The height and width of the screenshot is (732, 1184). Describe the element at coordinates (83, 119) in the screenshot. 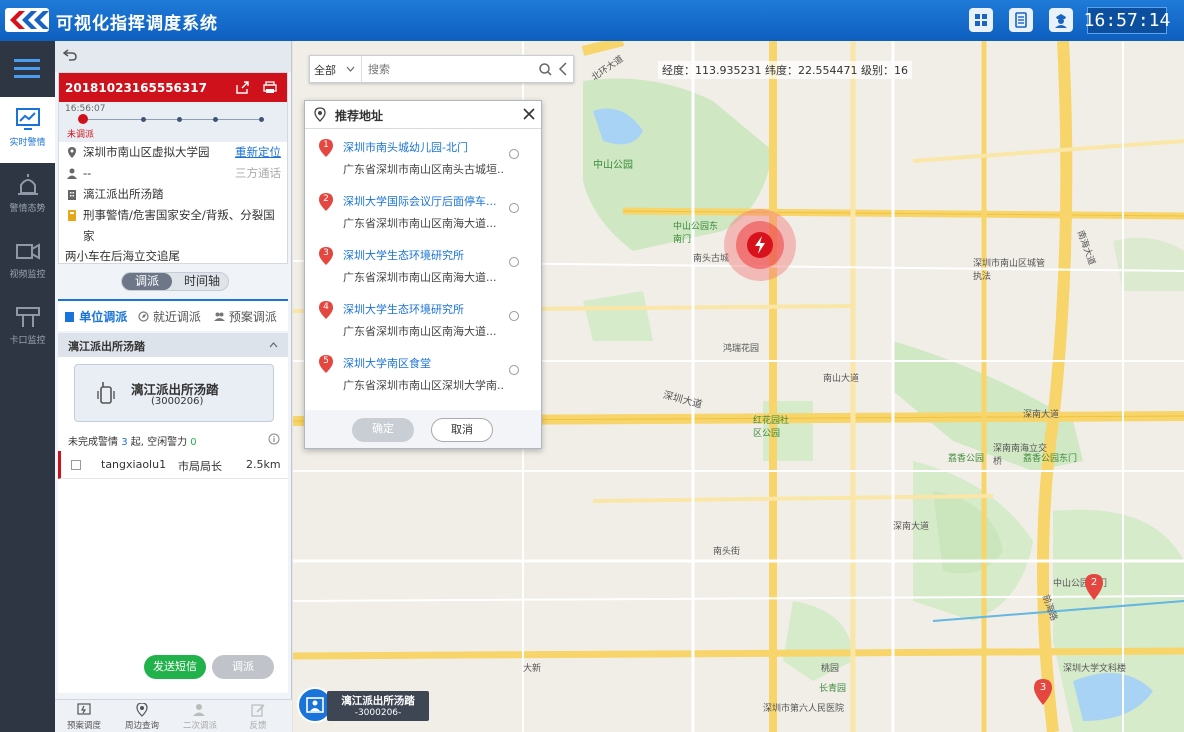

I see `timeline-current-dot` at that location.